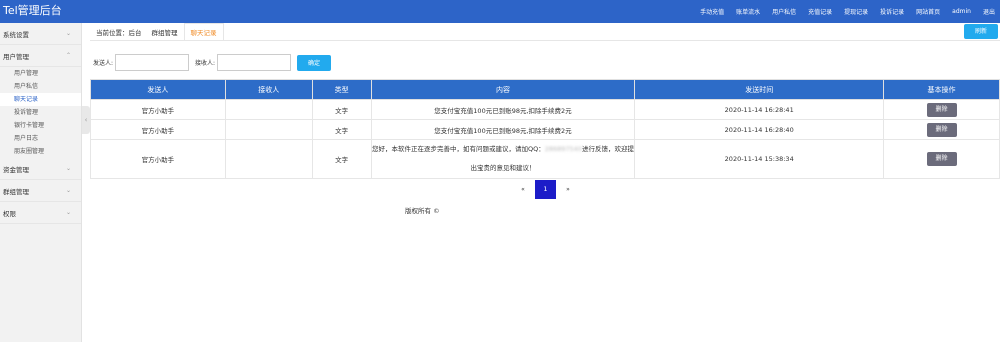  Describe the element at coordinates (40, 125) in the screenshot. I see `sidebar-item-bank-cards: 银行卡管理` at that location.